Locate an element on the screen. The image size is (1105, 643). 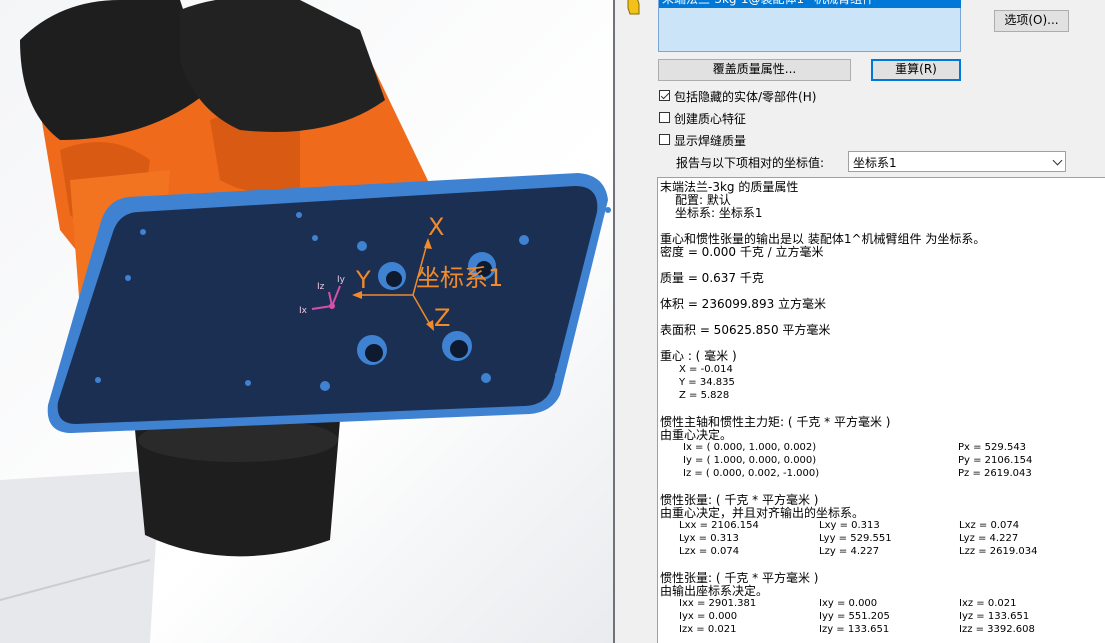
tensor1-cell: Lyz = 4.227 is located at coordinates (989, 538).